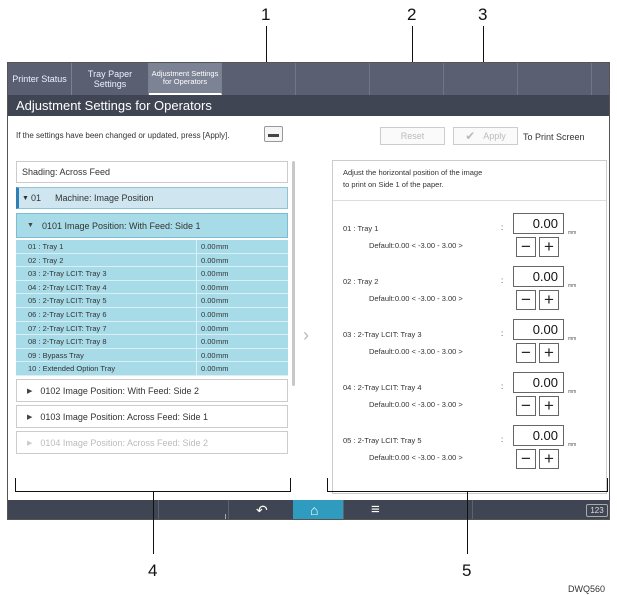 The width and height of the screenshot is (617, 595). Describe the element at coordinates (152, 369) in the screenshot. I see `tray-row: 10 : Extended Option Tray 0.00 mm` at that location.